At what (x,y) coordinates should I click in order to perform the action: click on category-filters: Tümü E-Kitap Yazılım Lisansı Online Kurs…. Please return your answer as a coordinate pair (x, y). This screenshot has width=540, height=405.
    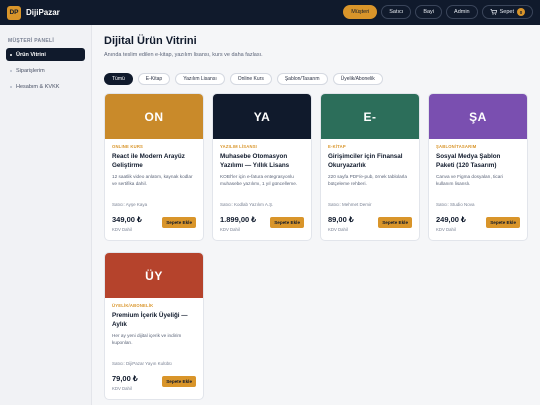
    Looking at the image, I should click on (243, 79).